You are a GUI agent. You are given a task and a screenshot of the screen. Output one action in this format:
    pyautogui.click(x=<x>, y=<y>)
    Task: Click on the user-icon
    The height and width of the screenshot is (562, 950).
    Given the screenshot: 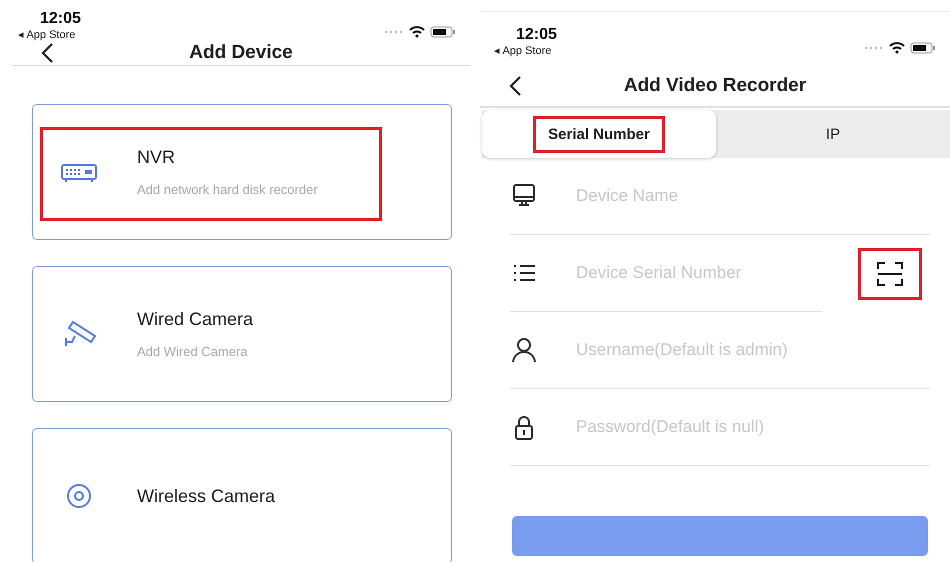 What is the action you would take?
    pyautogui.click(x=524, y=350)
    